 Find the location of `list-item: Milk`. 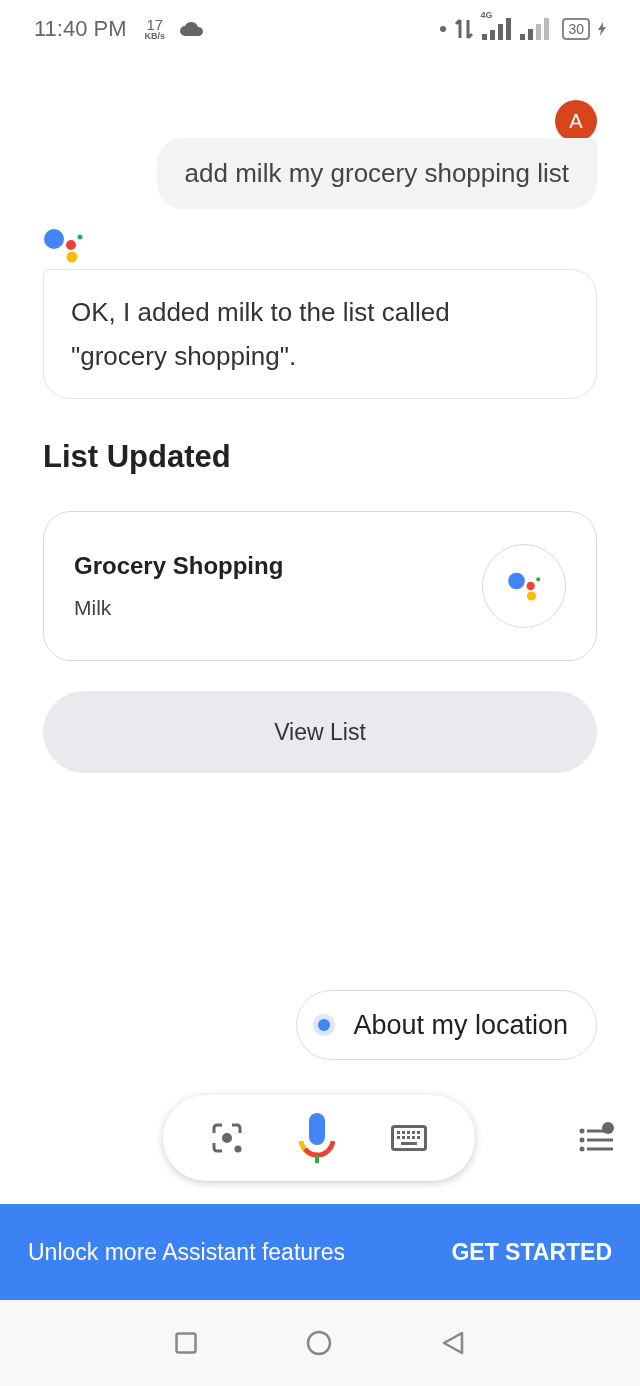

list-item: Milk is located at coordinates (93, 608).